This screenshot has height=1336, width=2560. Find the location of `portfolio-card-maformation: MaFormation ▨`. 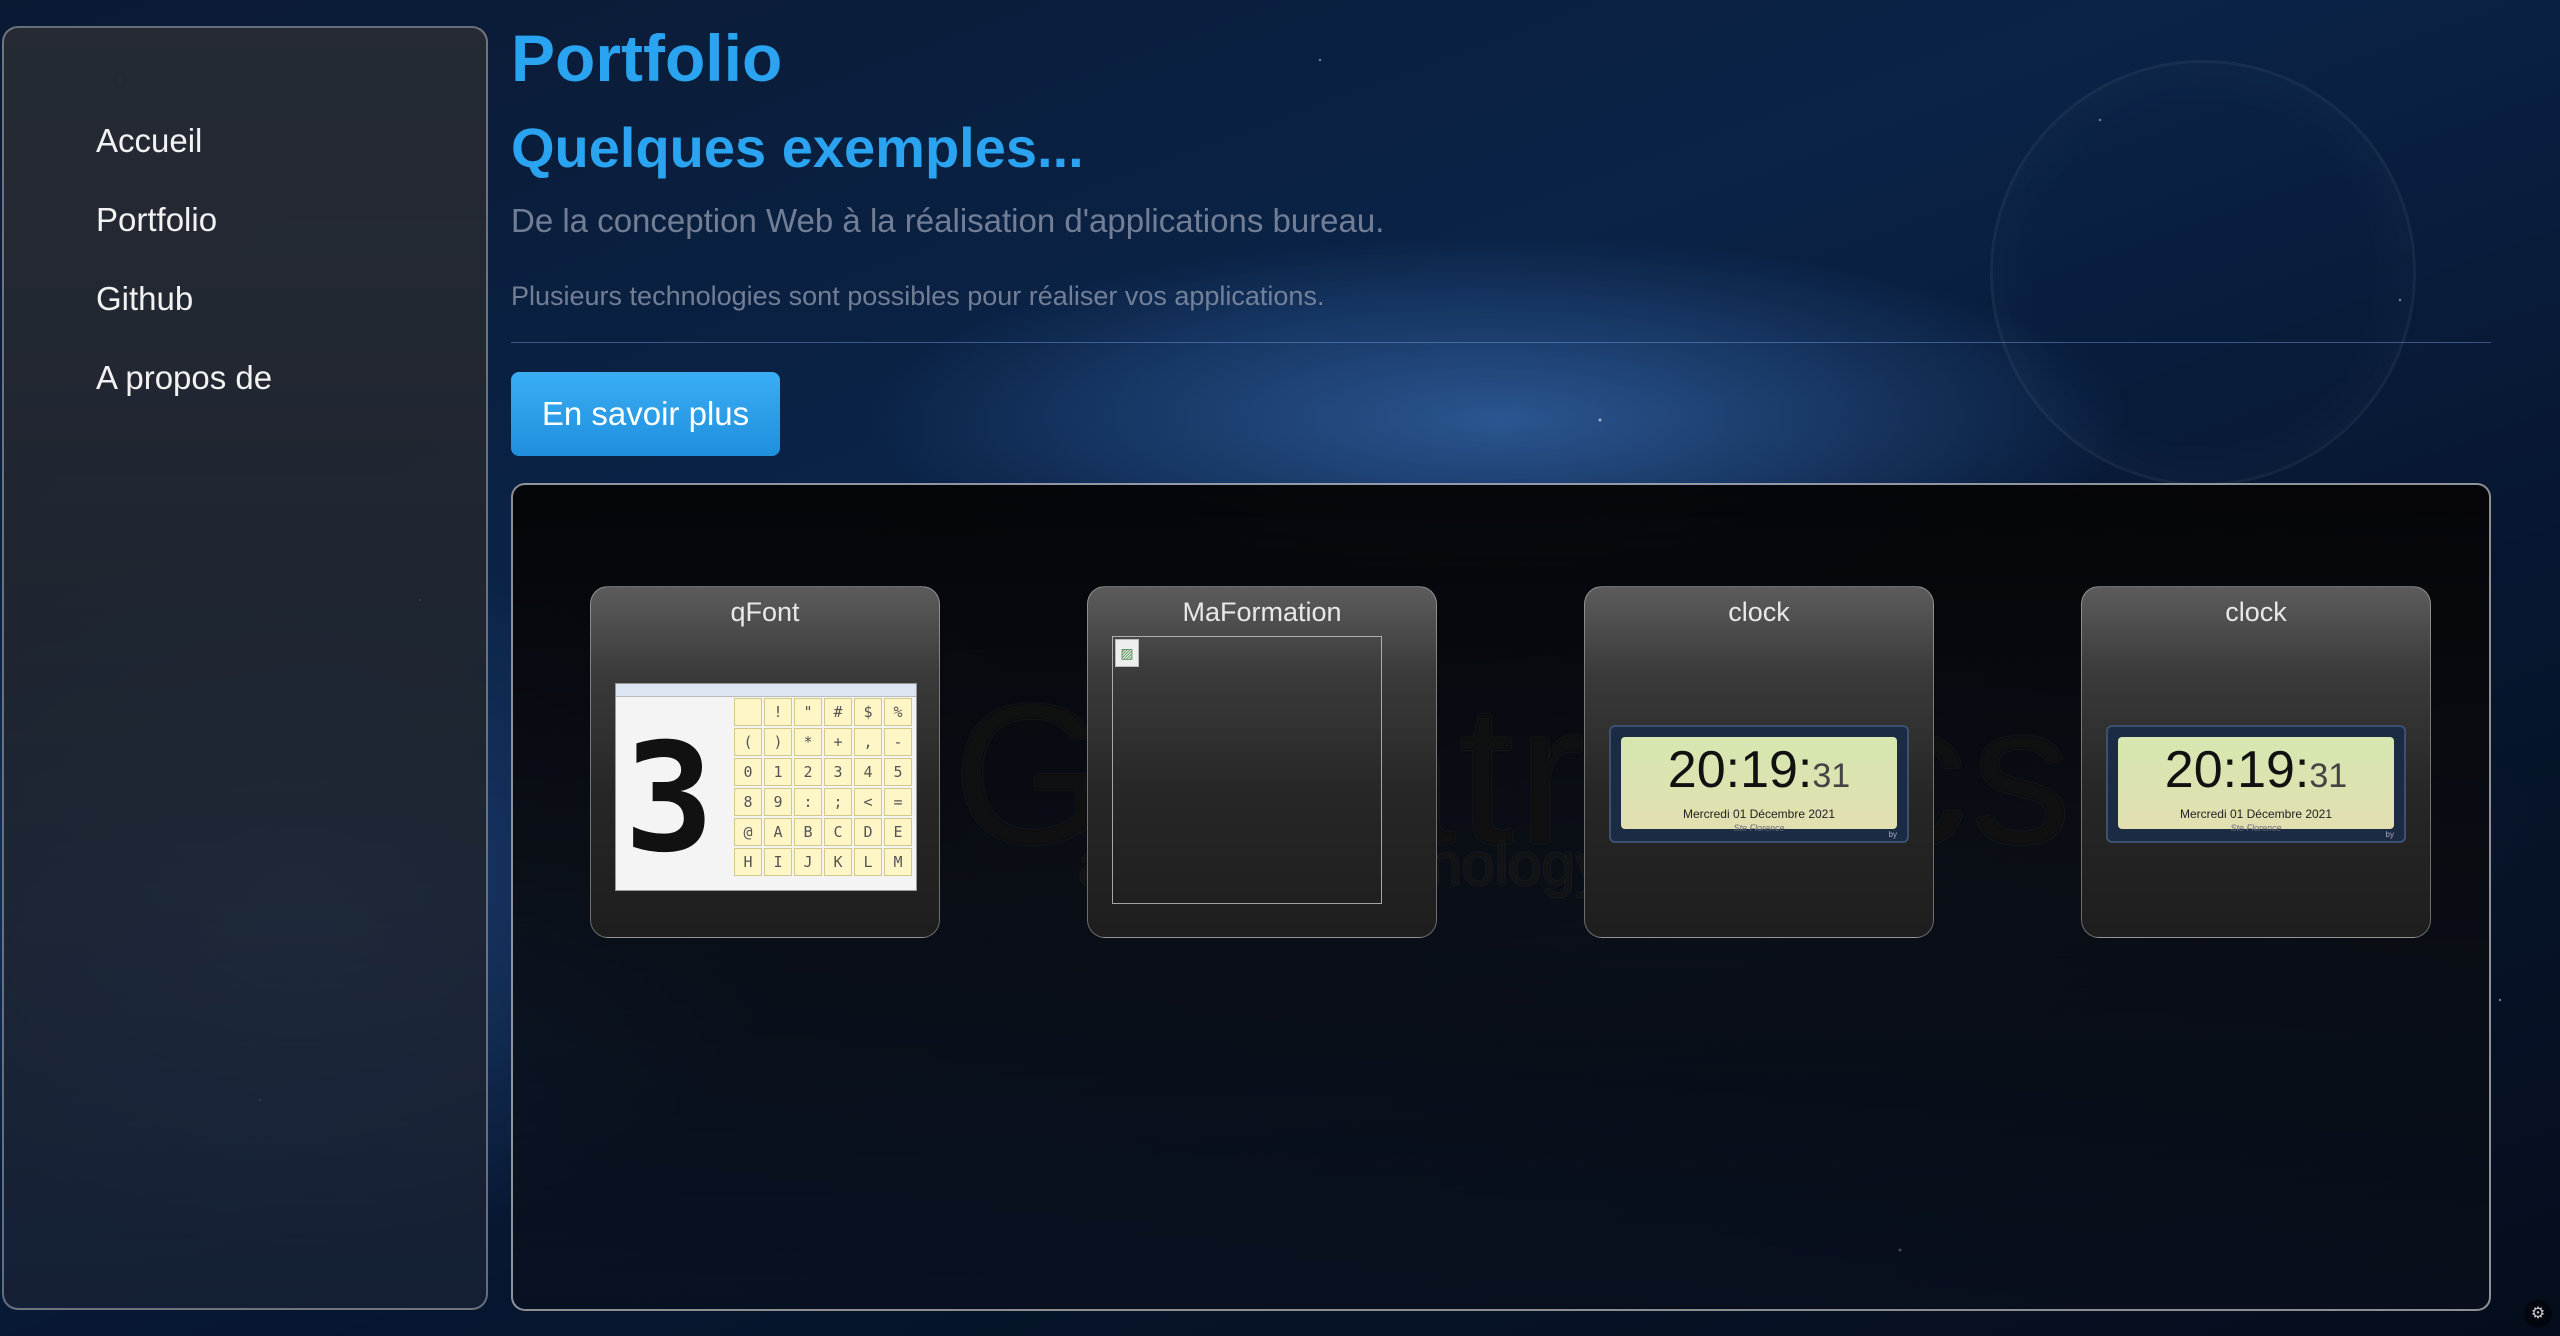

portfolio-card-maformation: MaFormation ▨ is located at coordinates (1262, 762).